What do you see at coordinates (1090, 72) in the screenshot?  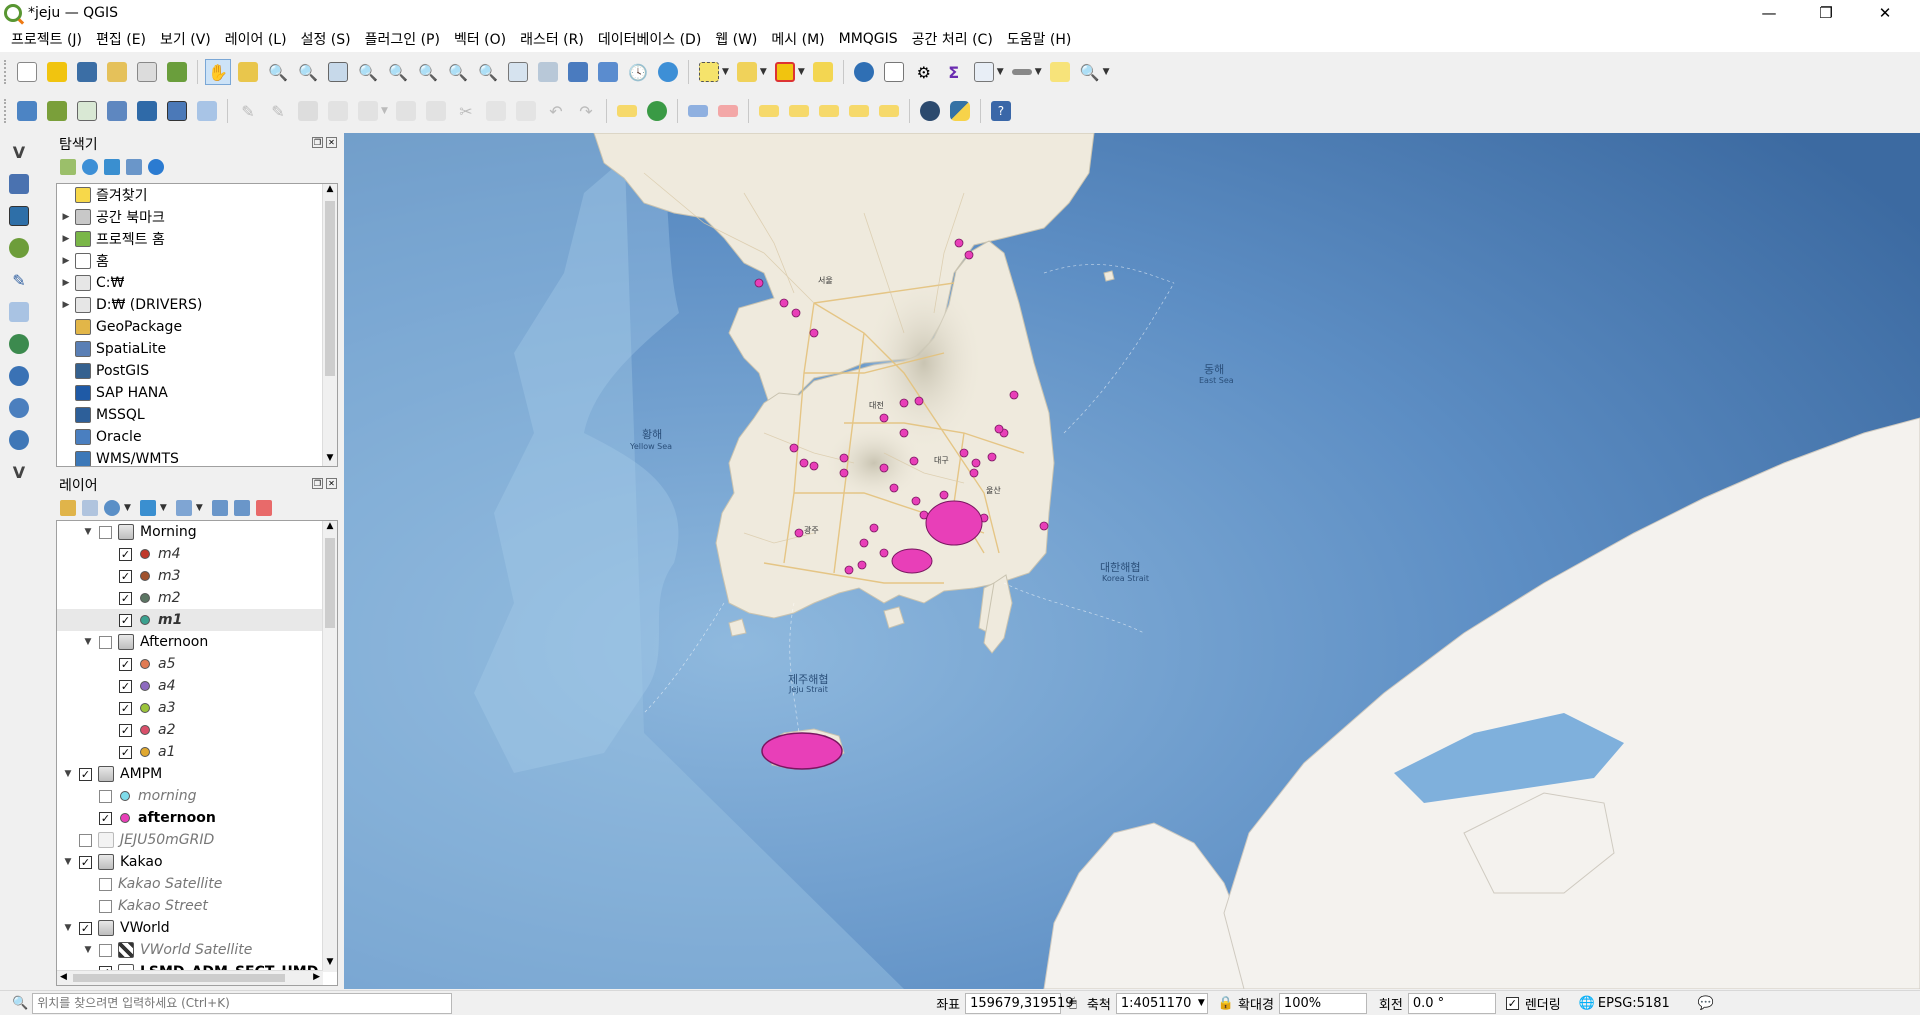 I see `locator-plugin-icon: 🔍` at bounding box center [1090, 72].